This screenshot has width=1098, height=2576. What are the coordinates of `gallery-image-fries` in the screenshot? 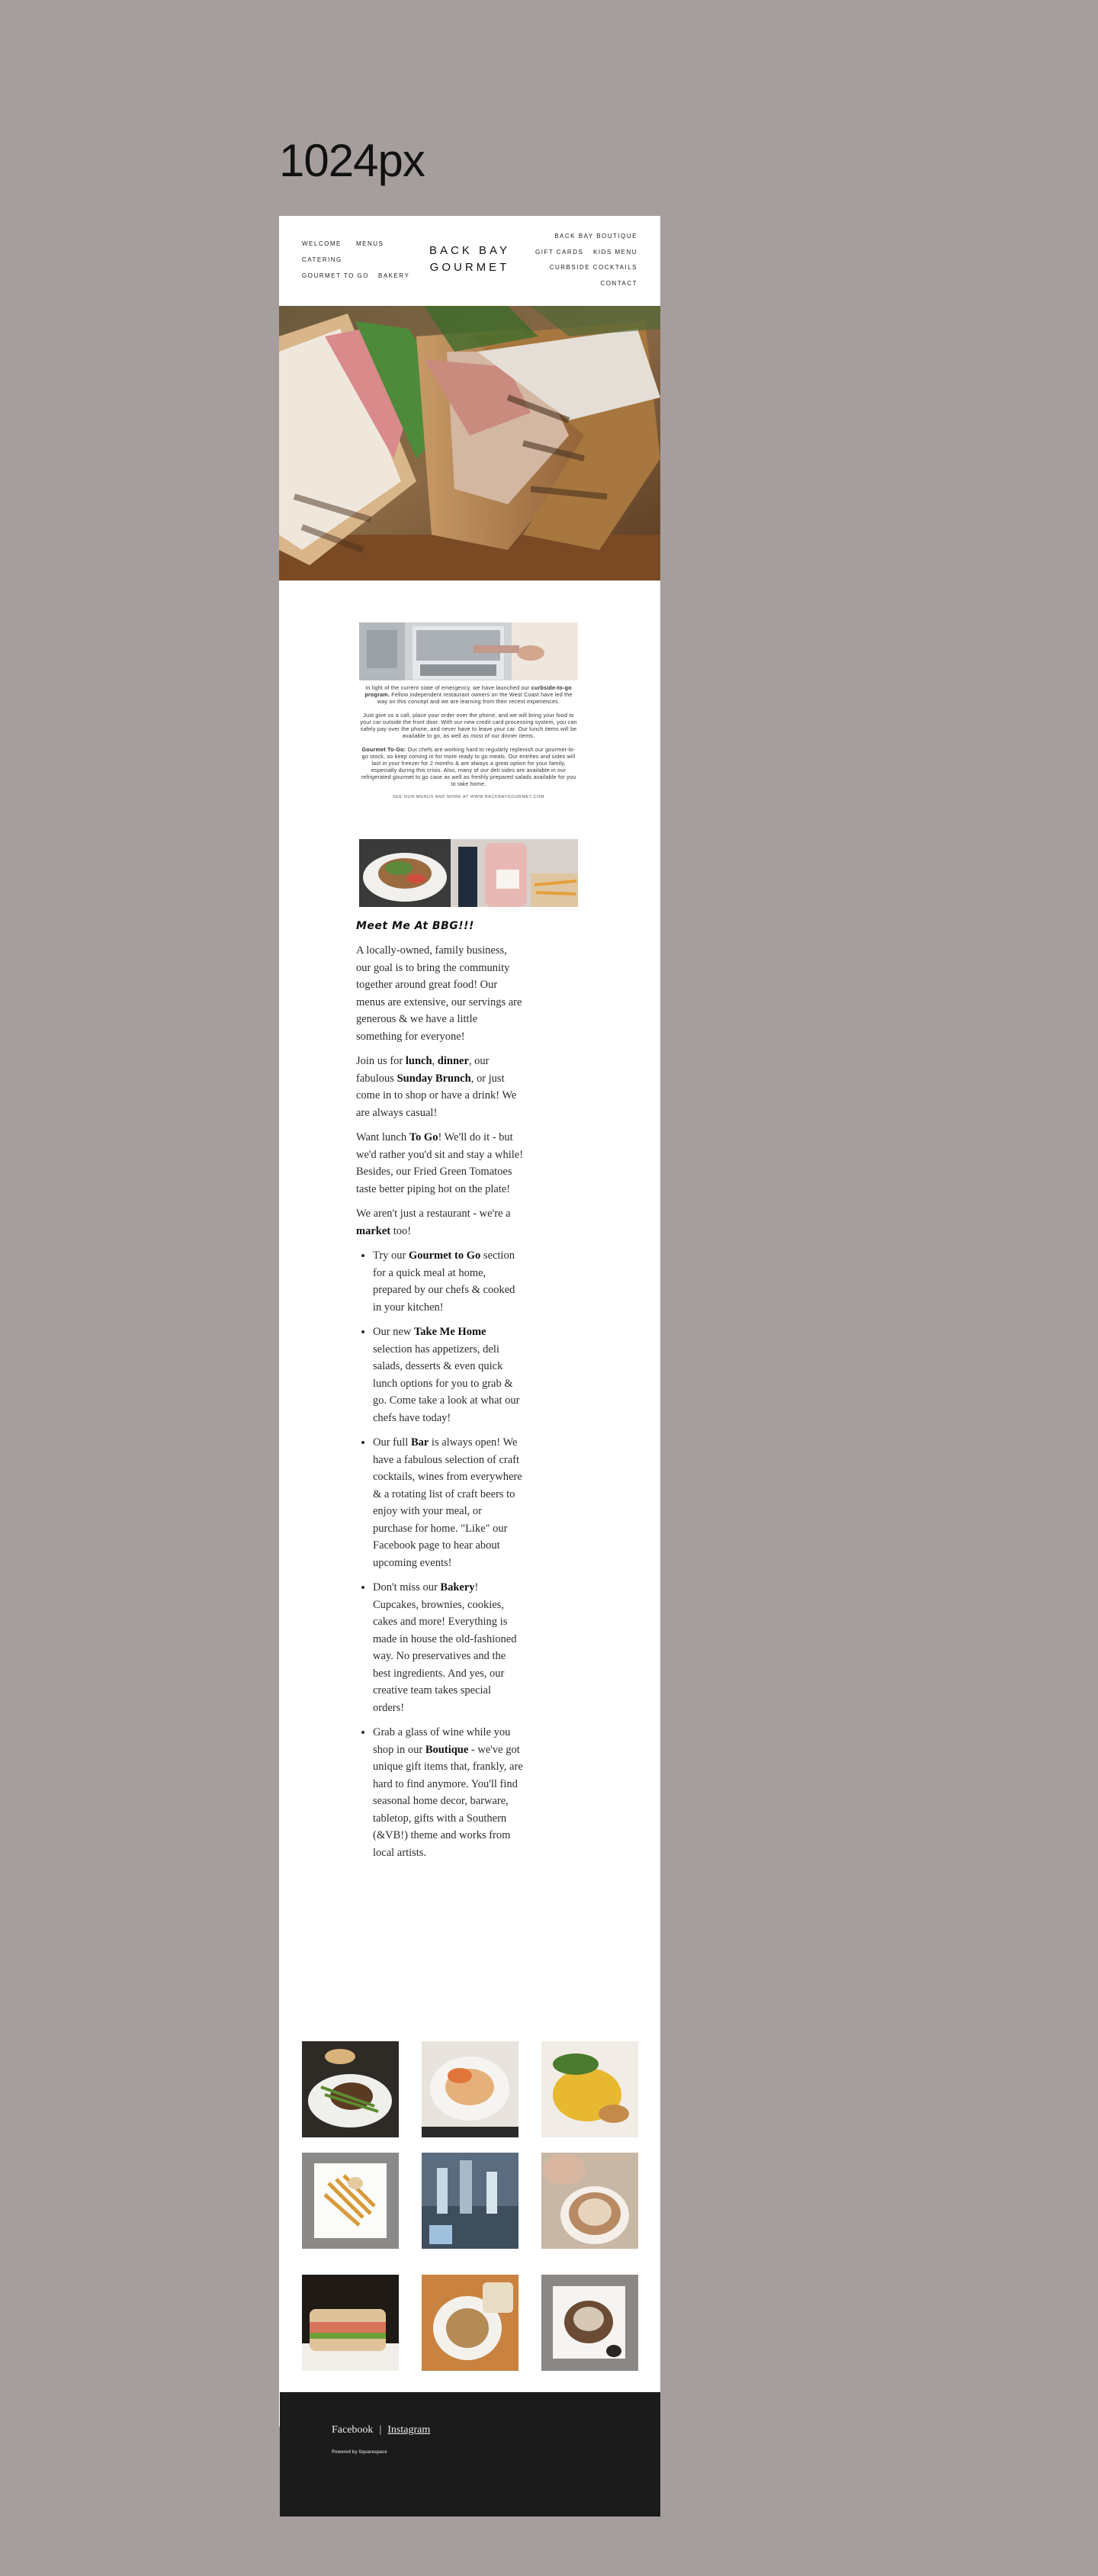 It's located at (350, 2201).